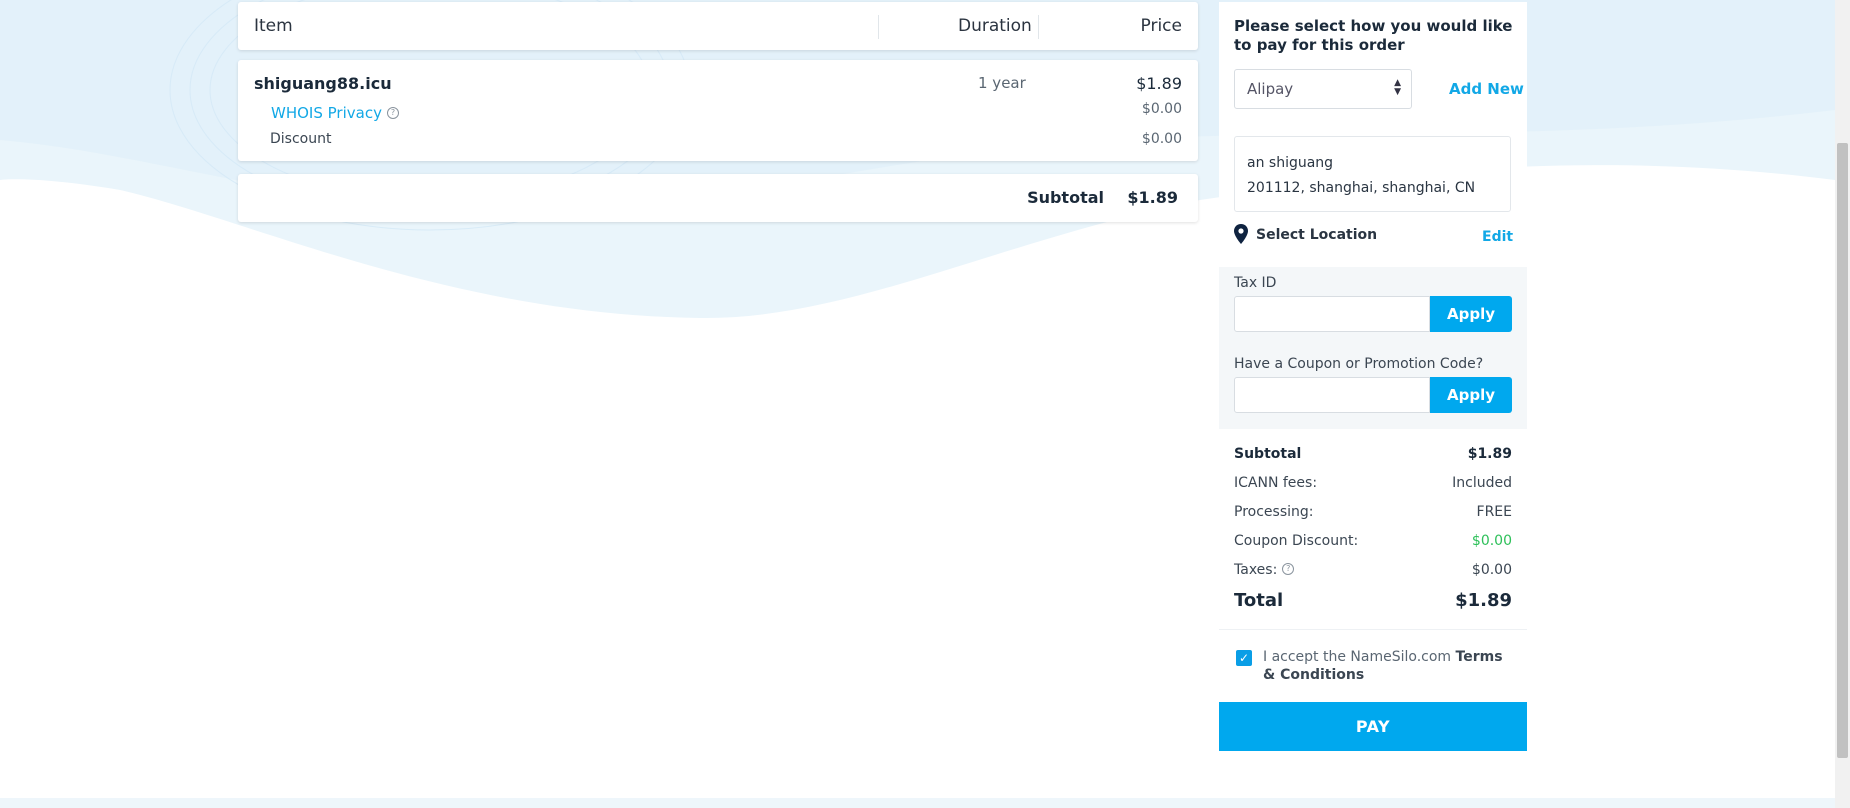 The height and width of the screenshot is (808, 1850). I want to click on scrollbar-thumb, so click(1842, 450).